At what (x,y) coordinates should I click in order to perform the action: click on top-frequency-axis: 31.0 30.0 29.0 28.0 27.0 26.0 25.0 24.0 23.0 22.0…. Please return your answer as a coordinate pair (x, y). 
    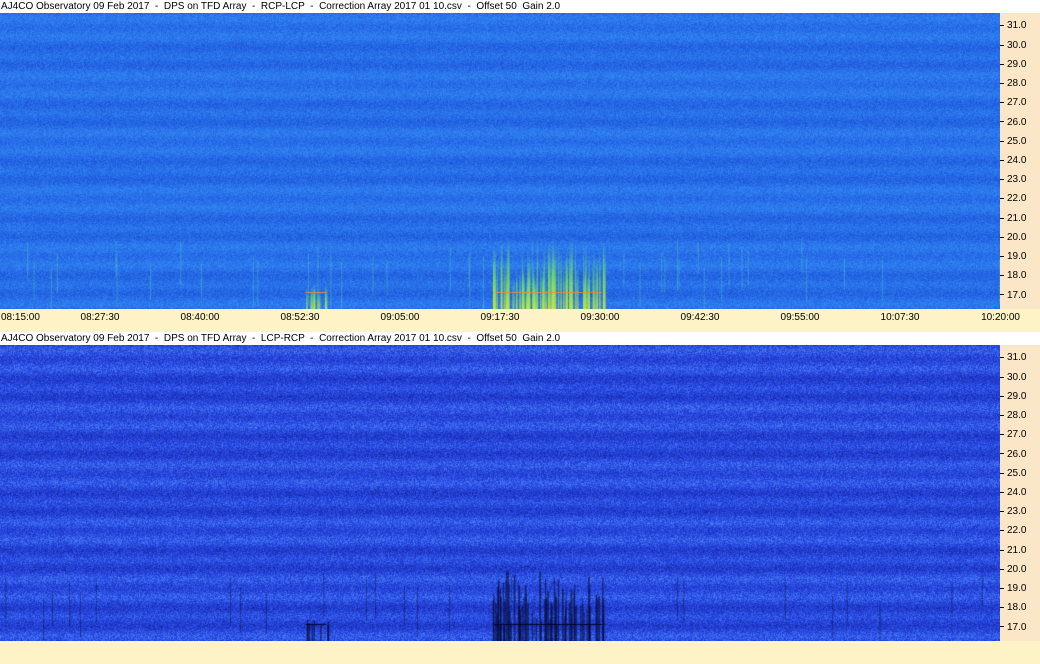
    Looking at the image, I should click on (1020, 161).